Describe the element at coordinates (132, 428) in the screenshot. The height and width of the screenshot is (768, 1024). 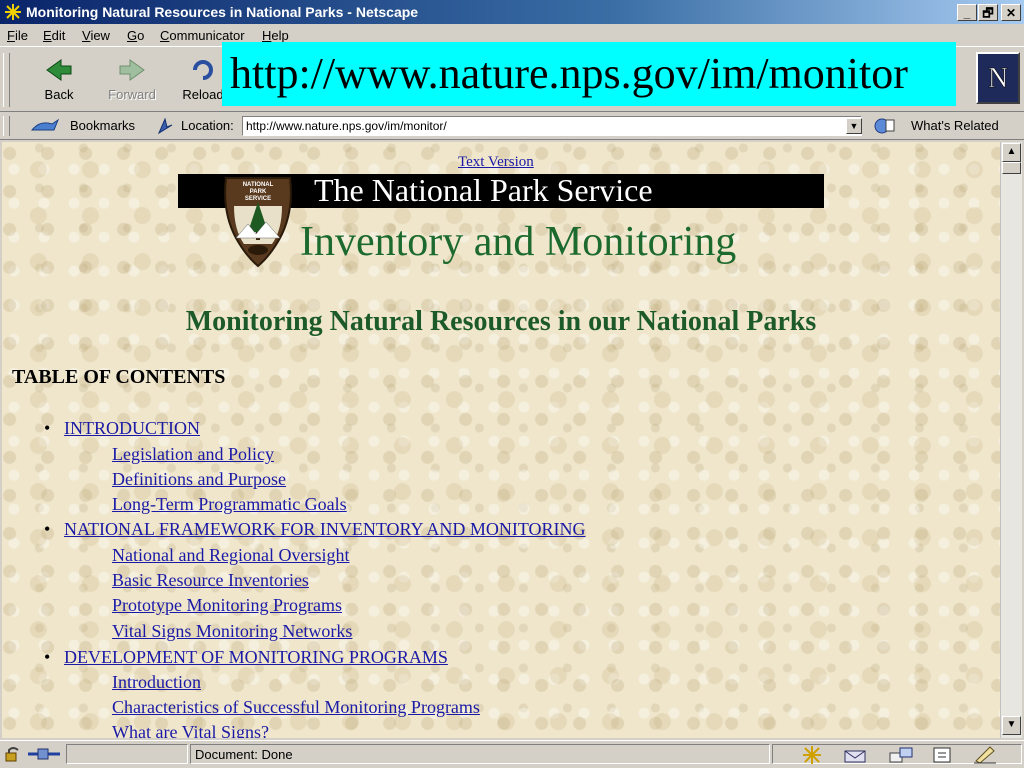
I see `toc-link-introduction: INTRODUCTION` at that location.